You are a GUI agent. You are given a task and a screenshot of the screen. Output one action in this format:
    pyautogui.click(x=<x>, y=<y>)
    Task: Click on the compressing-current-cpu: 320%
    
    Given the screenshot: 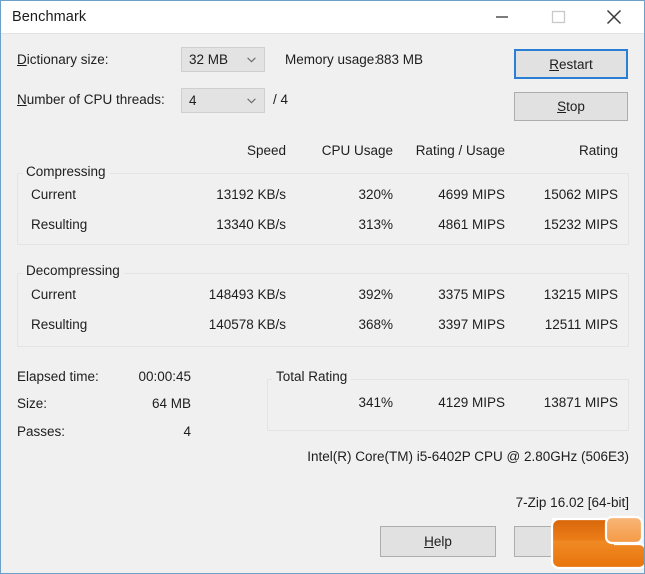 What is the action you would take?
    pyautogui.click(x=375, y=194)
    